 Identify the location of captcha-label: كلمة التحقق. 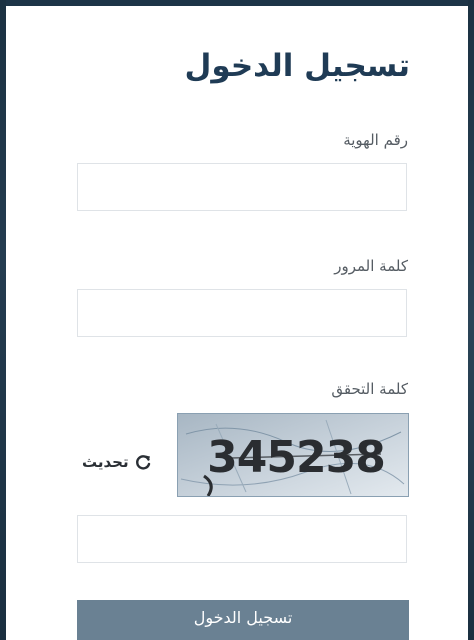
(369, 389).